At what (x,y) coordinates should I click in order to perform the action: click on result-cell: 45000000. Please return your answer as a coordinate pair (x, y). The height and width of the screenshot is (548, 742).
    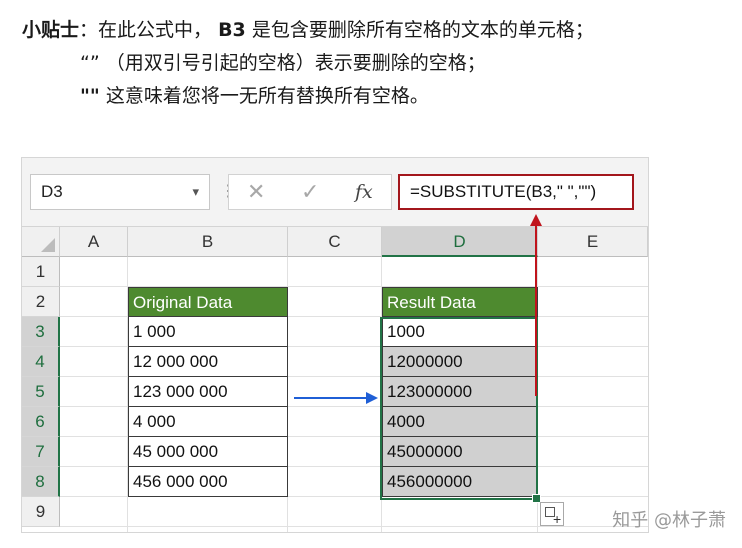
    Looking at the image, I should click on (460, 452).